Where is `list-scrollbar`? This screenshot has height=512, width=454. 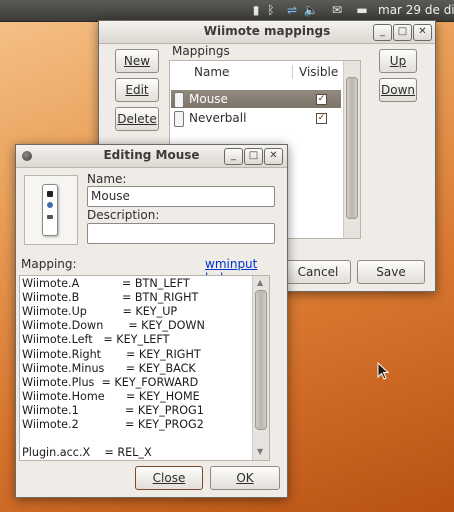
list-scrollbar is located at coordinates (351, 149).